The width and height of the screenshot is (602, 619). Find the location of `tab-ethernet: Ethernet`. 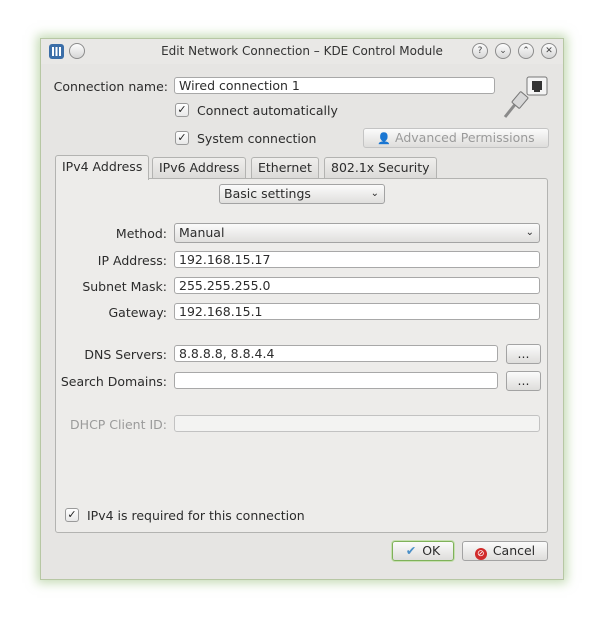

tab-ethernet: Ethernet is located at coordinates (285, 167).